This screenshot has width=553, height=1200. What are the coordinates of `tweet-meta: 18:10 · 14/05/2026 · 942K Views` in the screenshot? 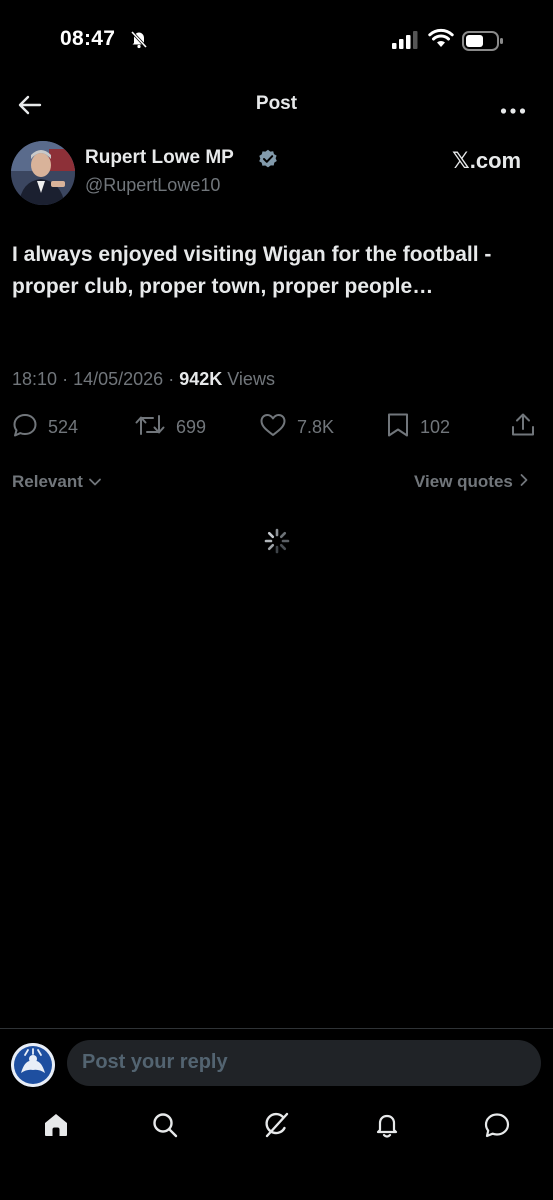 It's located at (143, 379).